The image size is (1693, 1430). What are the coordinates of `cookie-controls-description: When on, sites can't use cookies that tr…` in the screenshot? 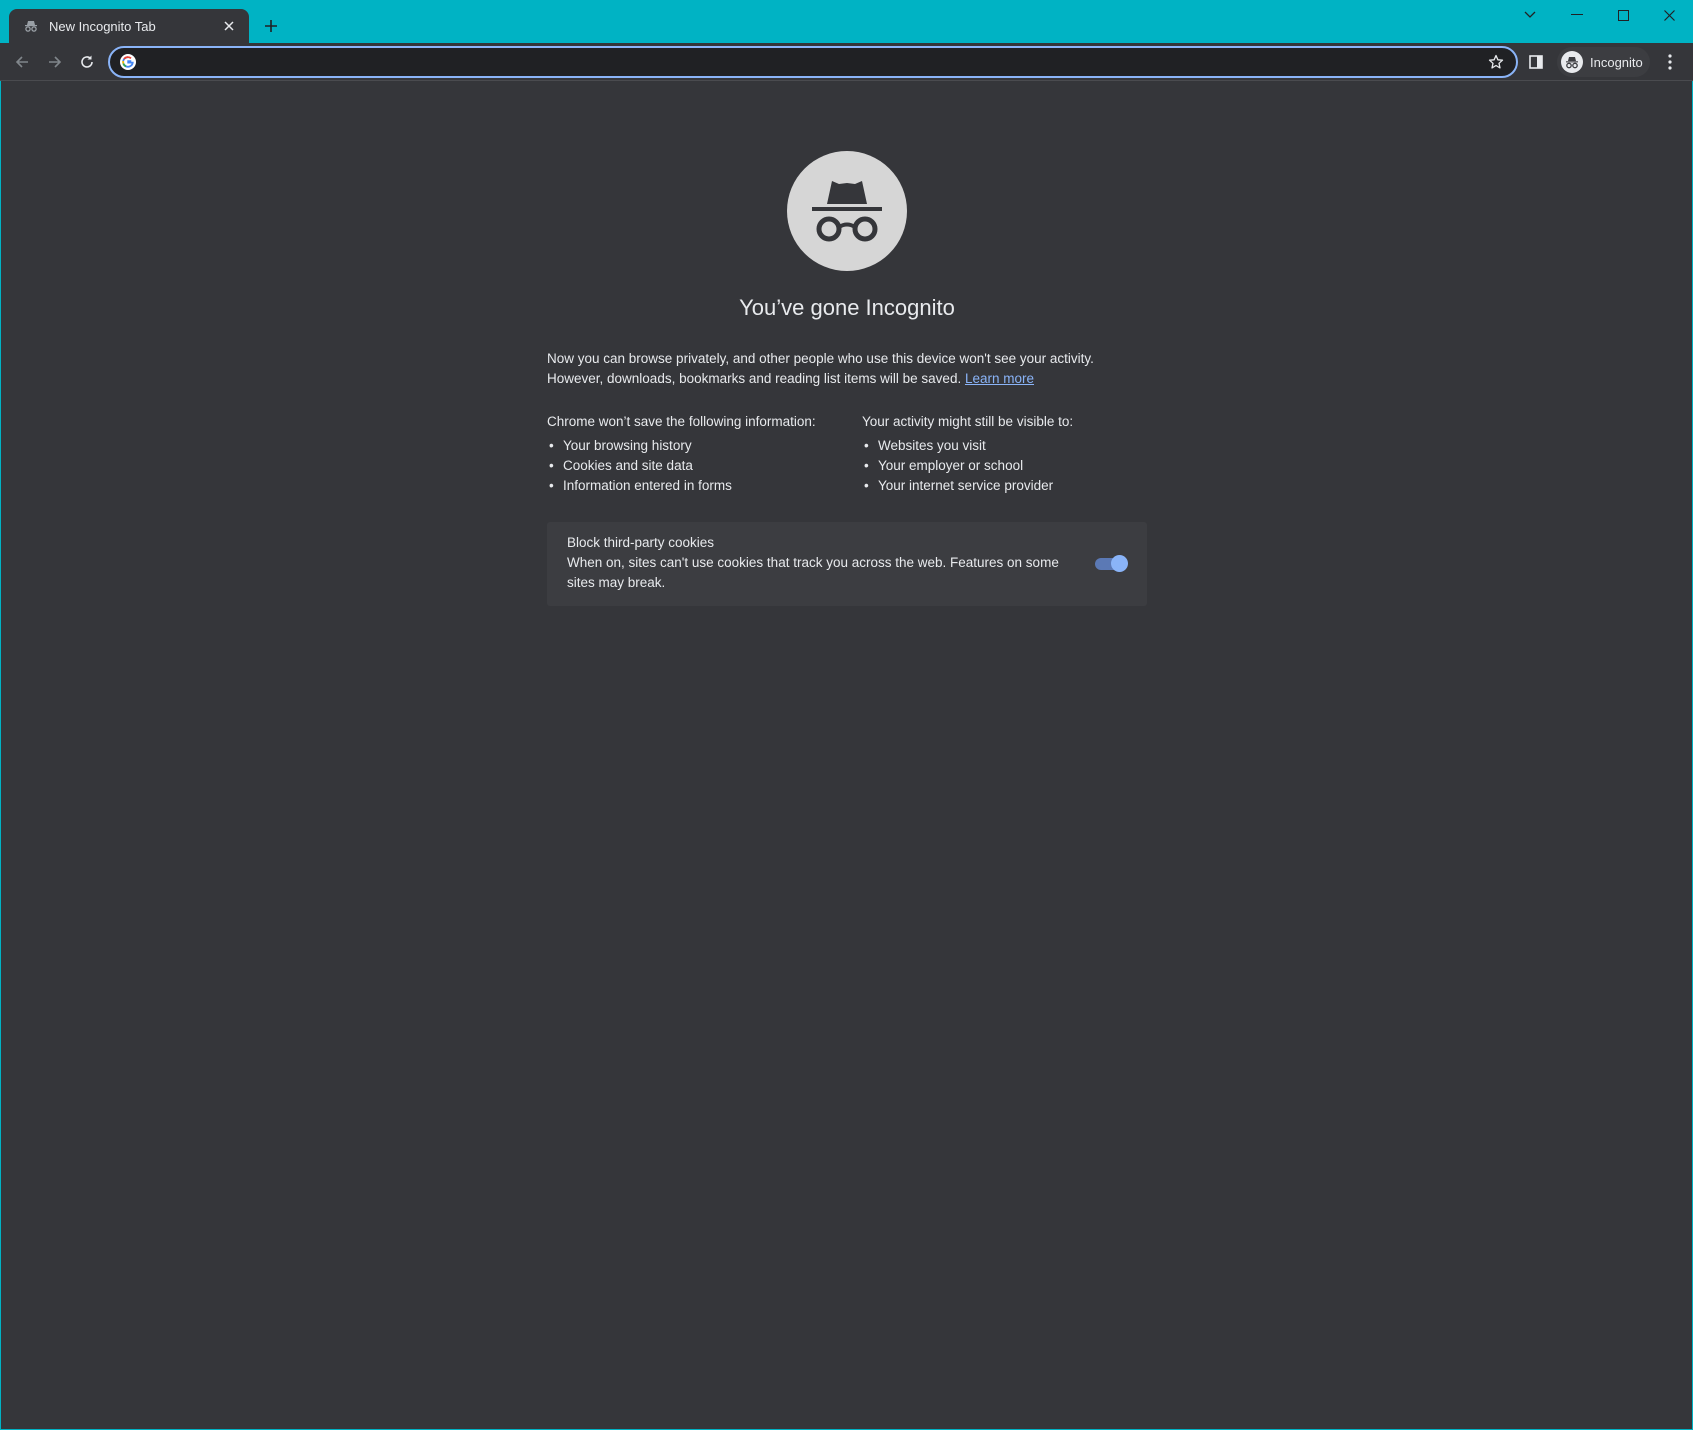 It's located at (813, 572).